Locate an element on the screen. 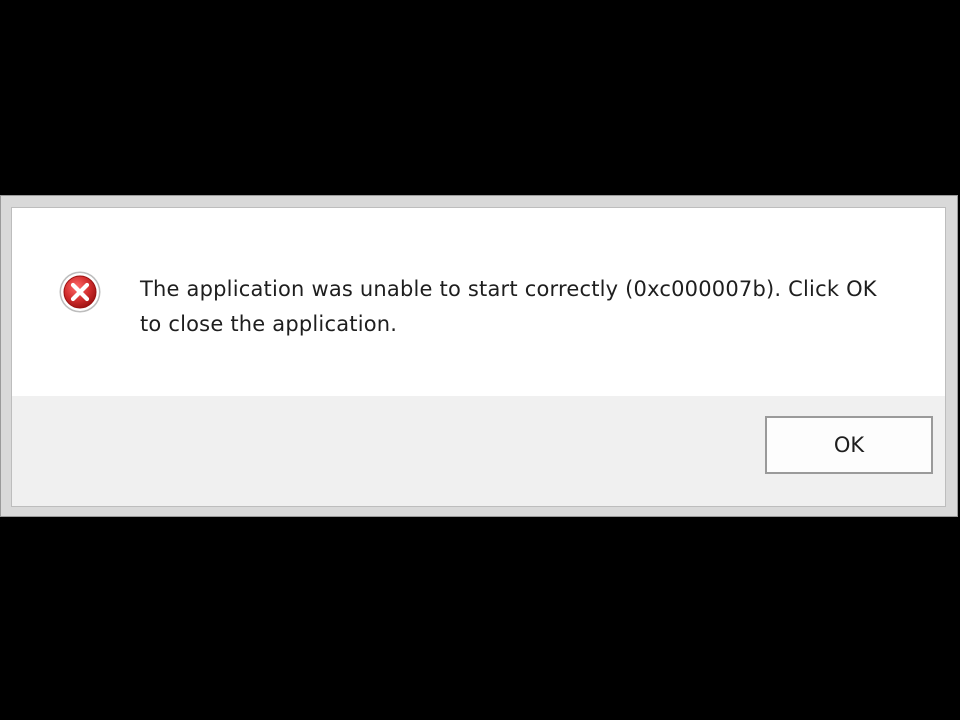  error-icon is located at coordinates (80, 292).